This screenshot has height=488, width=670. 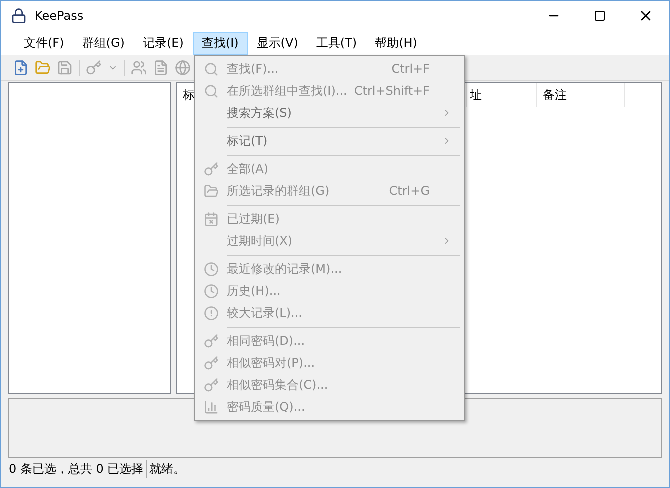 I want to click on menu-bar-item: 帮助(H), so click(x=396, y=43).